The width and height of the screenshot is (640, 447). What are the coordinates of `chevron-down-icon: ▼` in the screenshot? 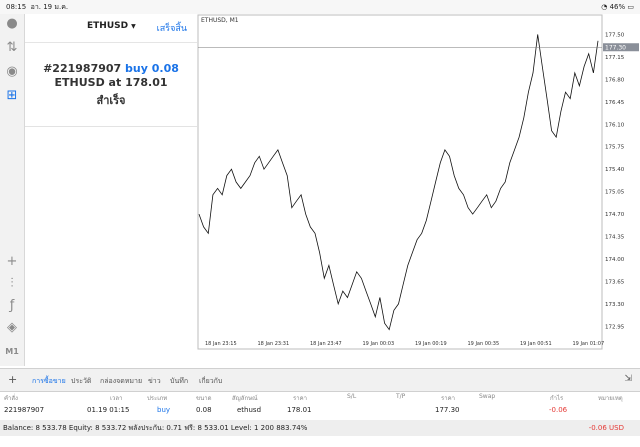 It's located at (133, 26).